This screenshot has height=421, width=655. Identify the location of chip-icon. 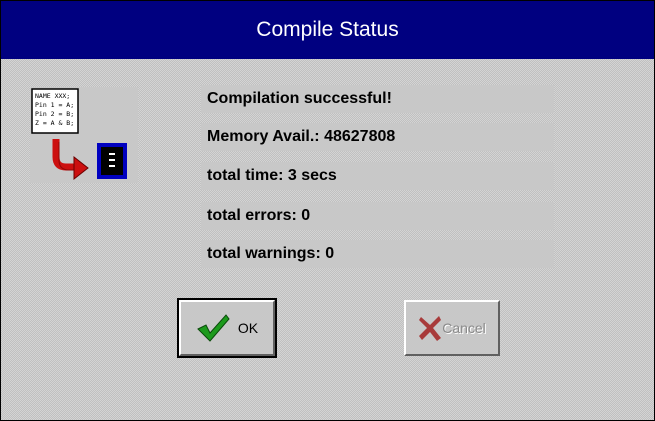
(112, 161).